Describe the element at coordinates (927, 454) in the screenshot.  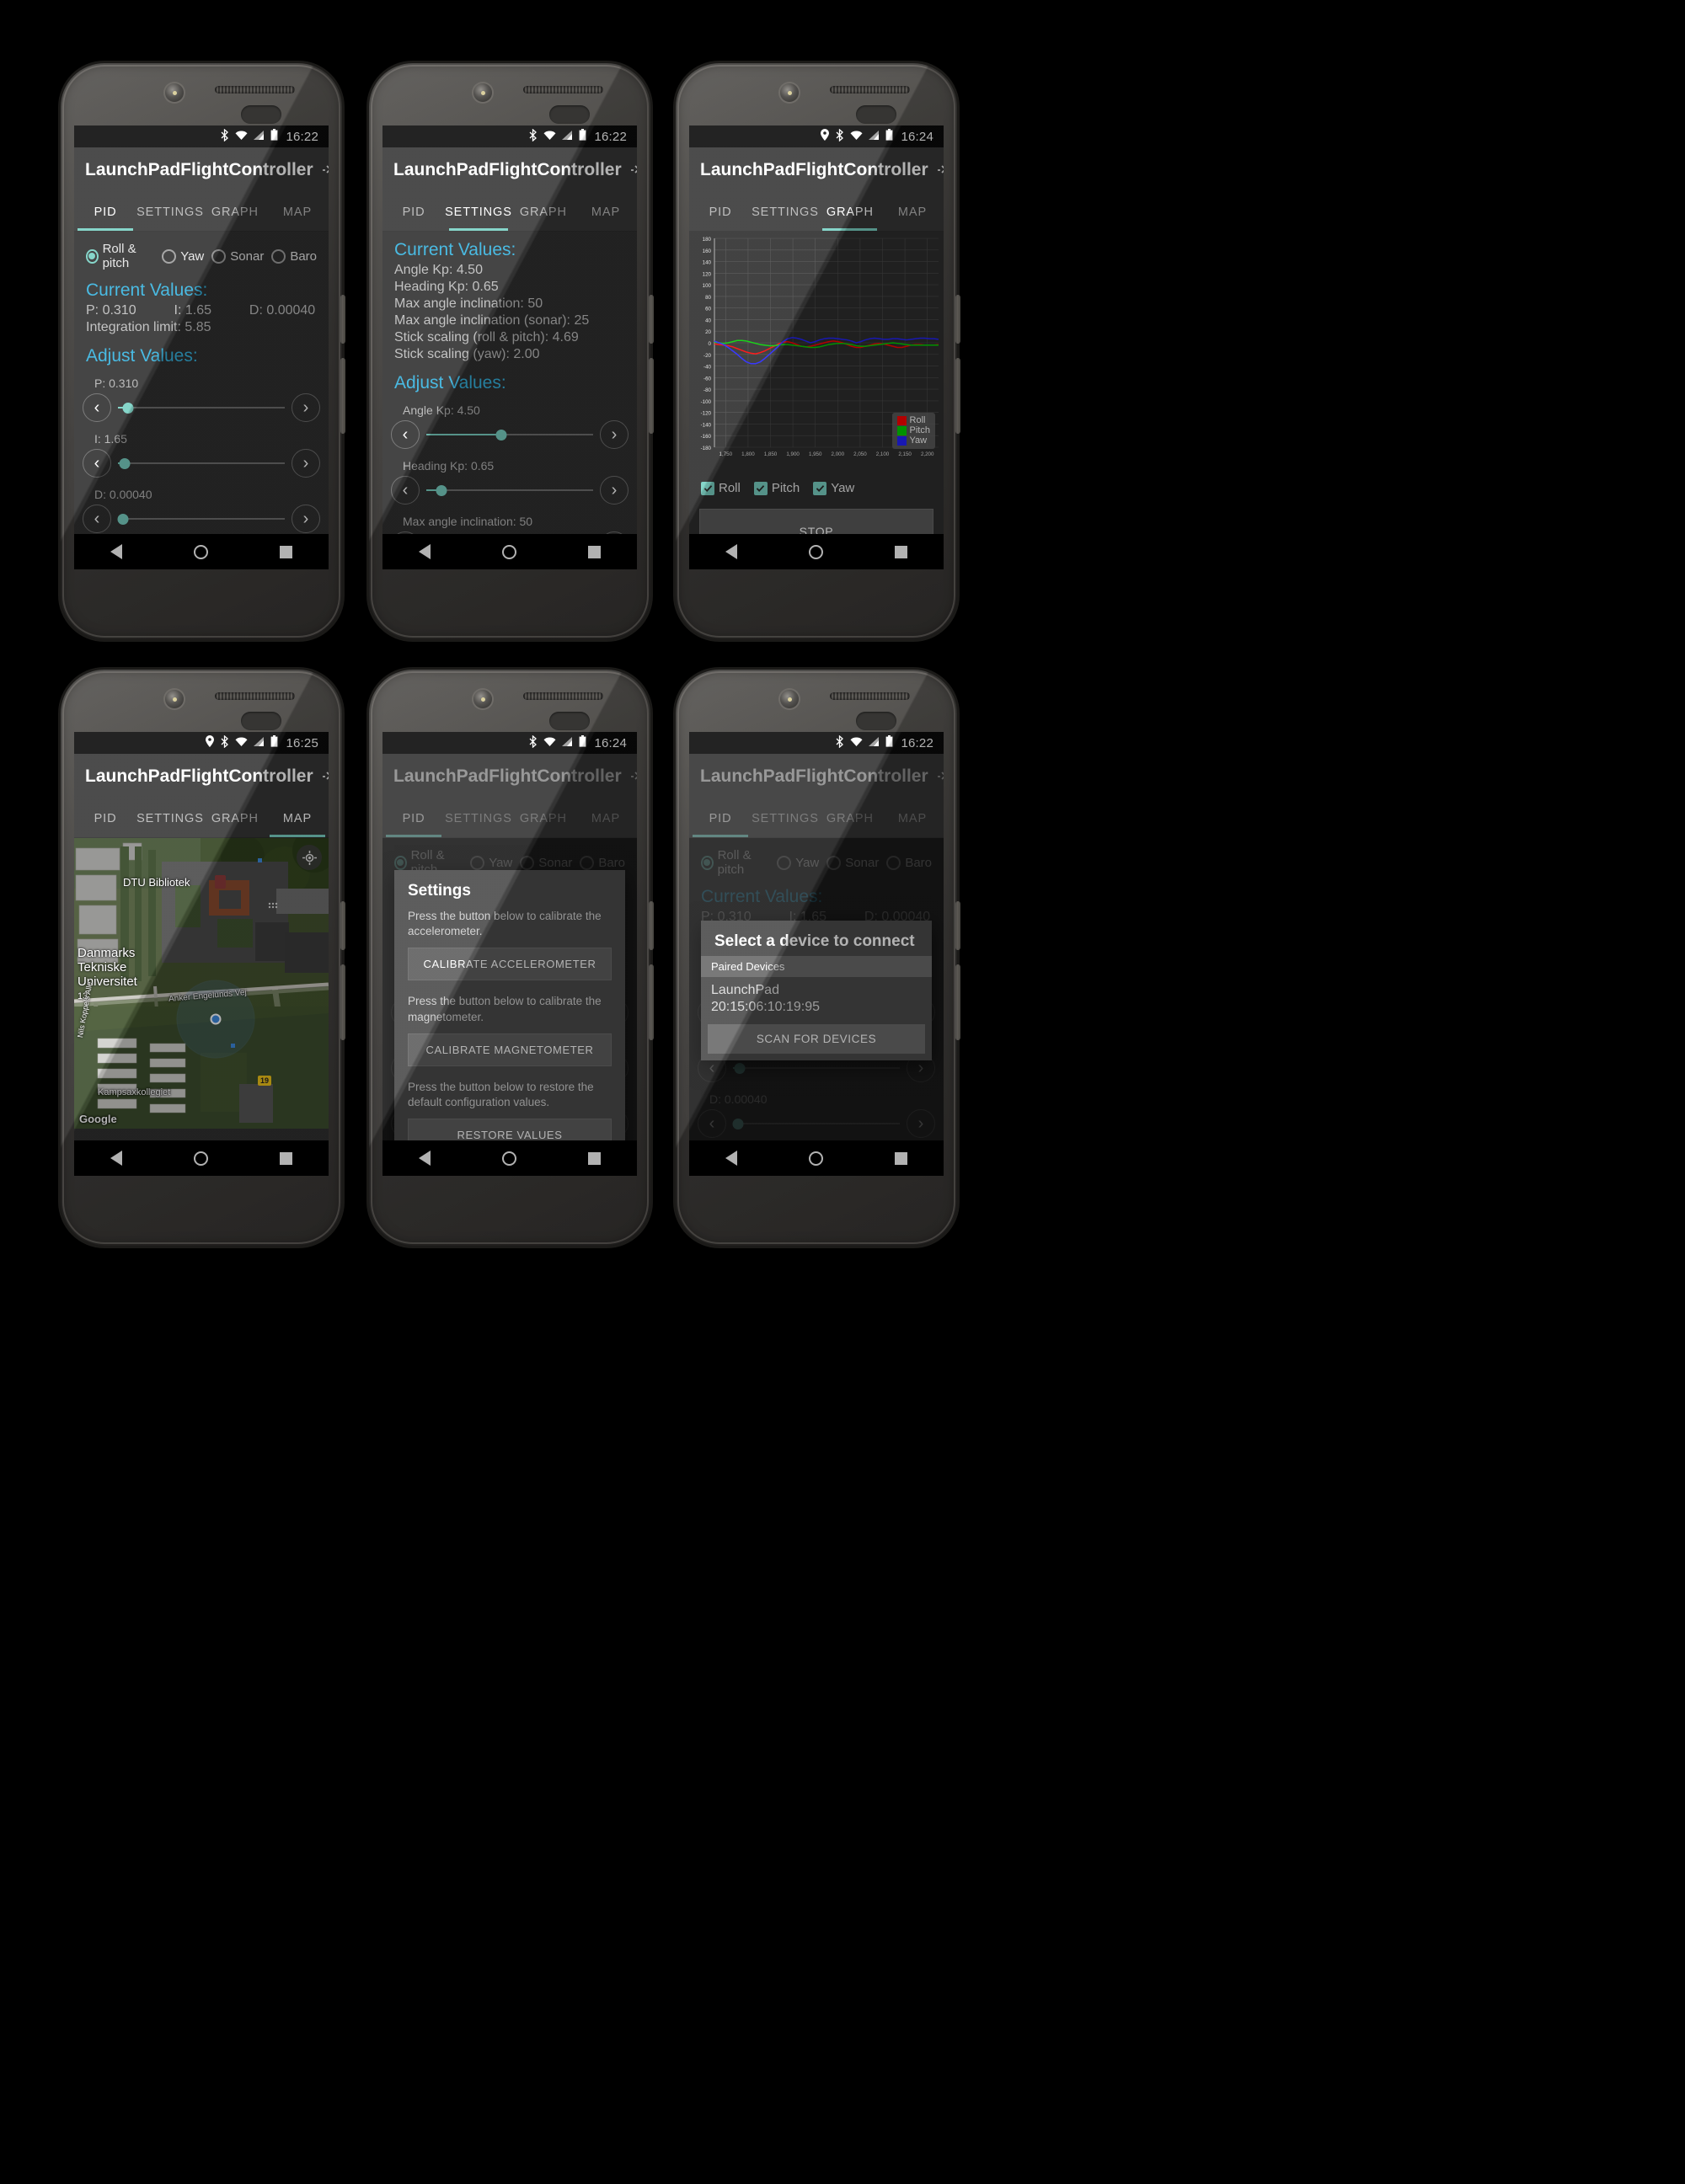
I see `svg-text: 2,200` at that location.